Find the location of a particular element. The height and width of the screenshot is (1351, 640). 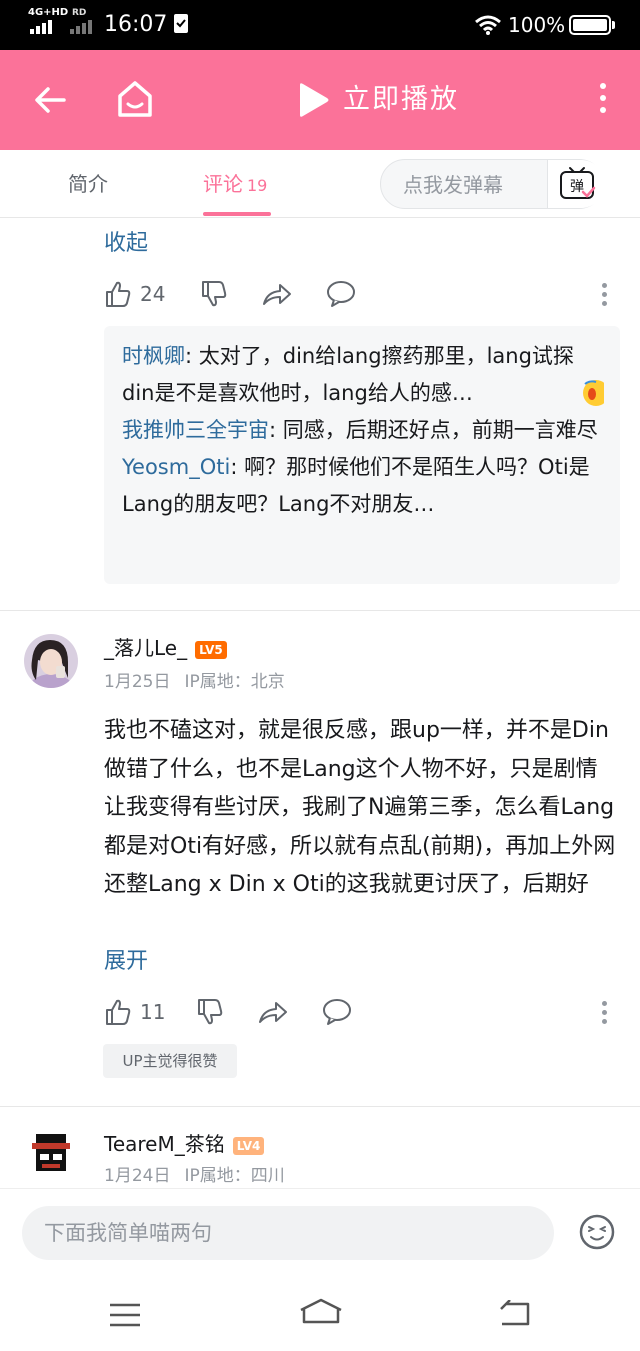

comment-author: TeareM_茶铭 LV4 is located at coordinates (184, 1144).